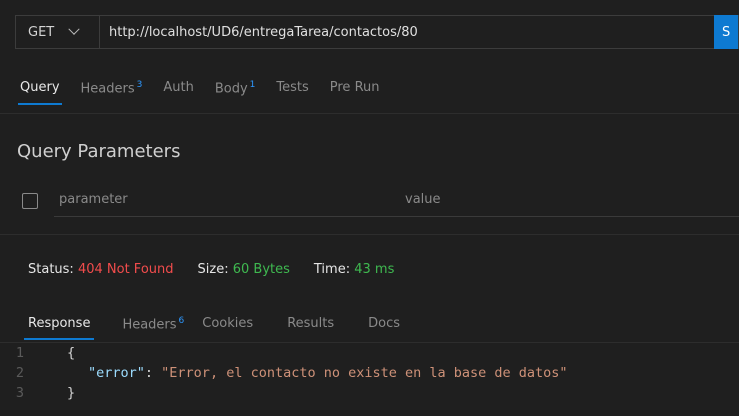 The image size is (739, 416). I want to click on code-line: 1{, so click(369, 353).